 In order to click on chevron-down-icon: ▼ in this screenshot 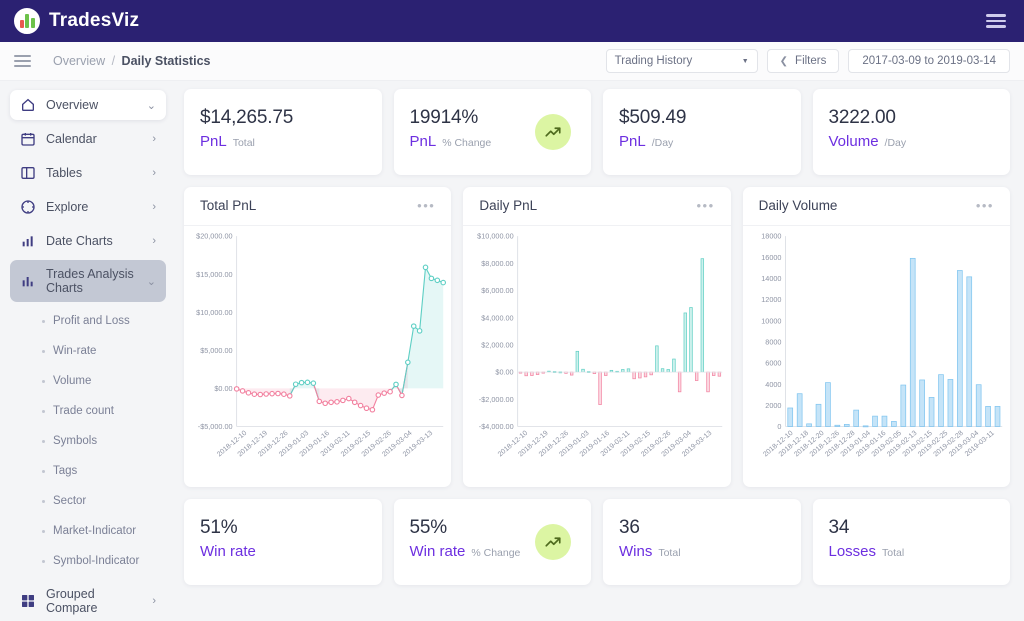, I will do `click(745, 61)`.